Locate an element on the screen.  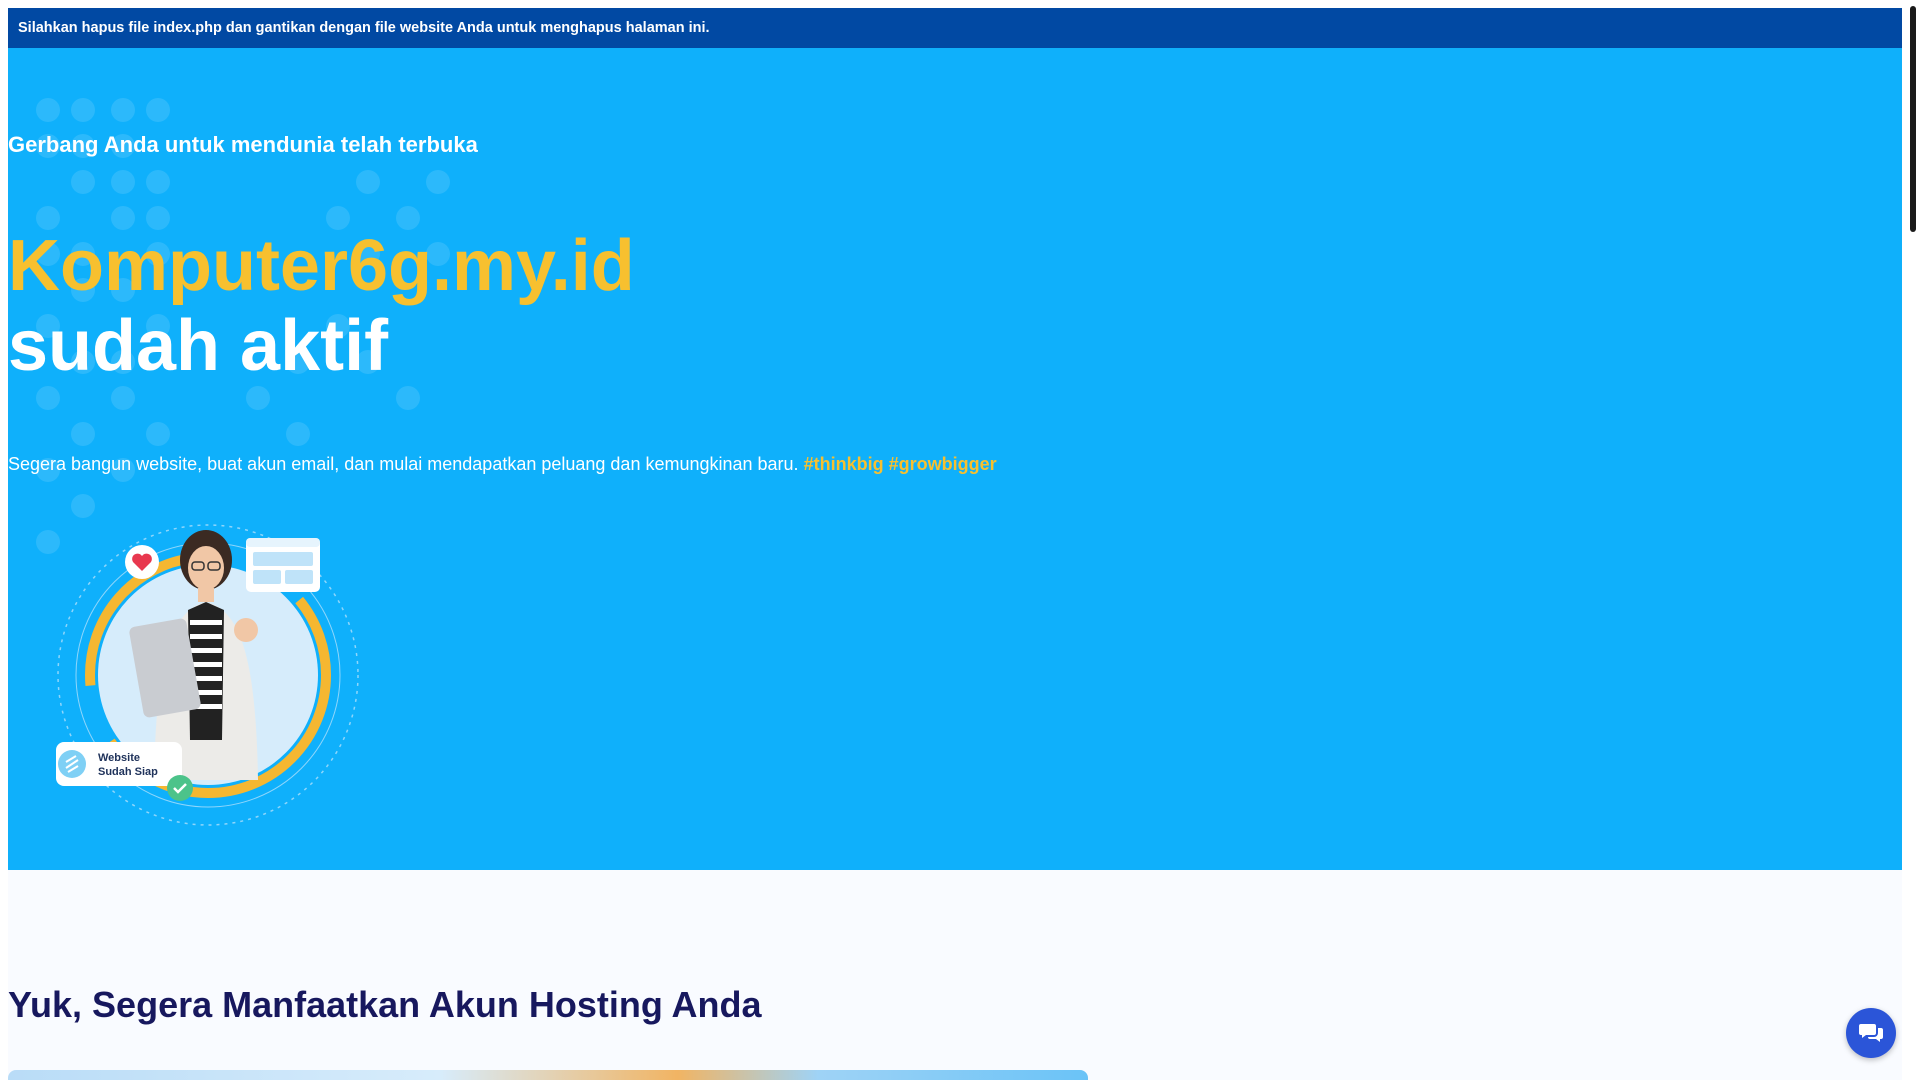
website-ready-badge: Website Sudah Siap is located at coordinates (124, 771).